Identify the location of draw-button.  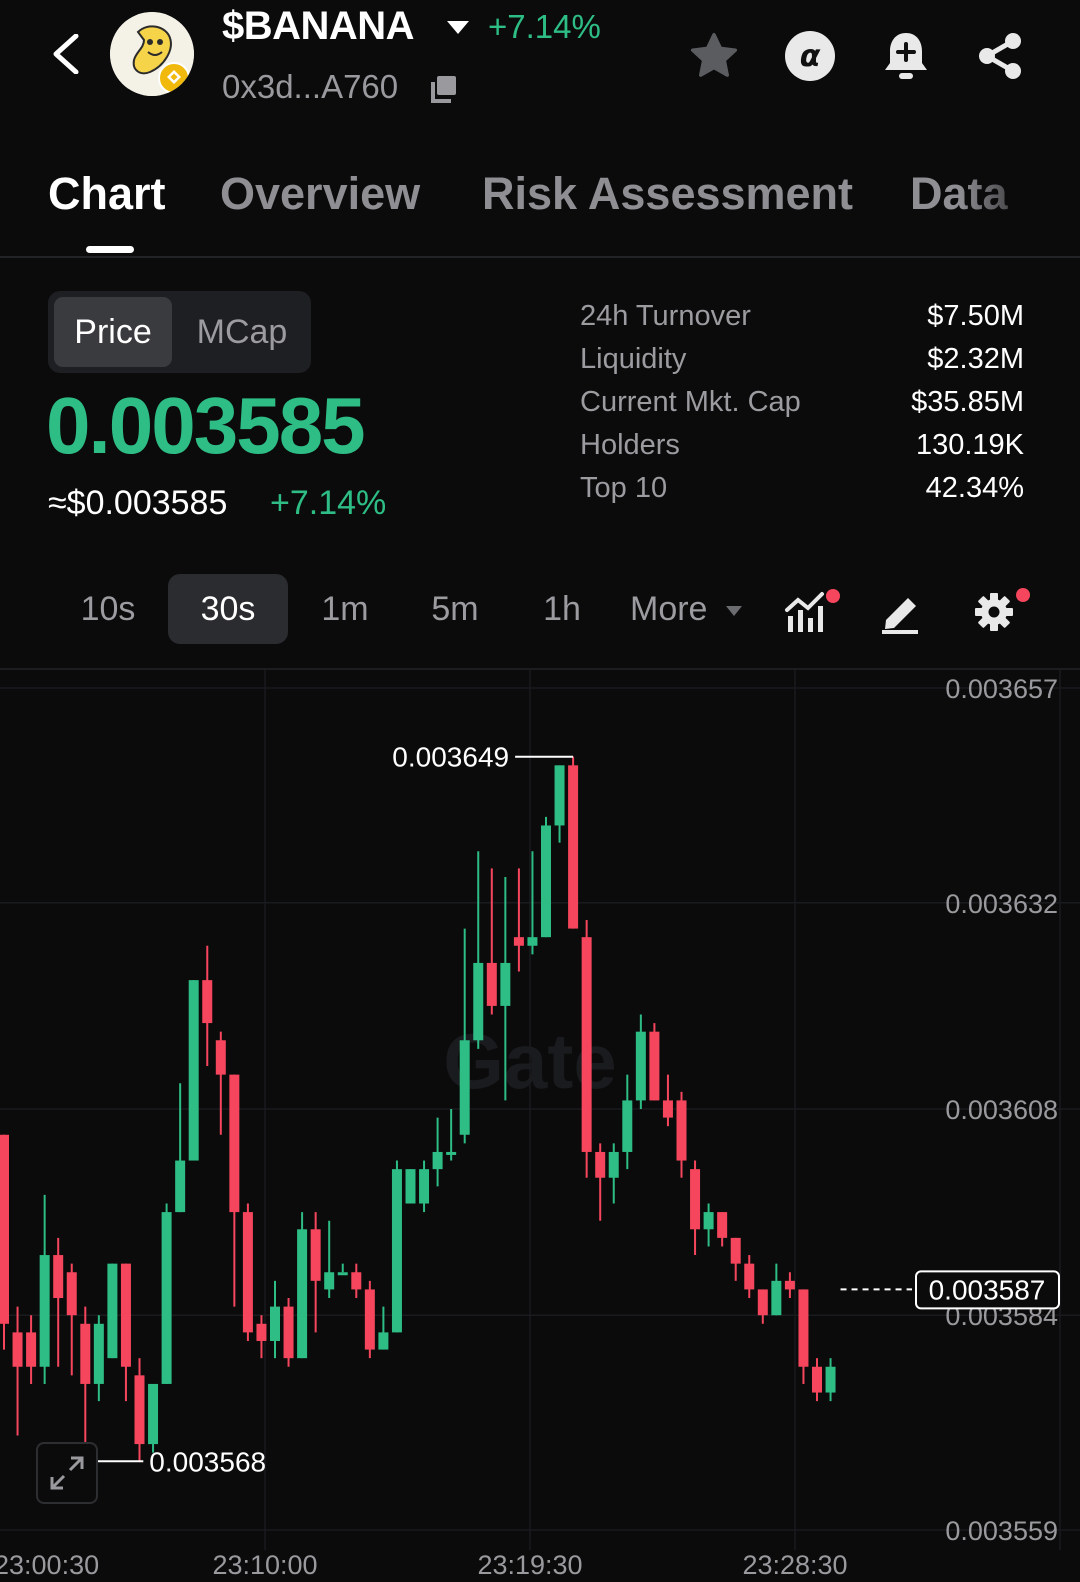
(901, 611).